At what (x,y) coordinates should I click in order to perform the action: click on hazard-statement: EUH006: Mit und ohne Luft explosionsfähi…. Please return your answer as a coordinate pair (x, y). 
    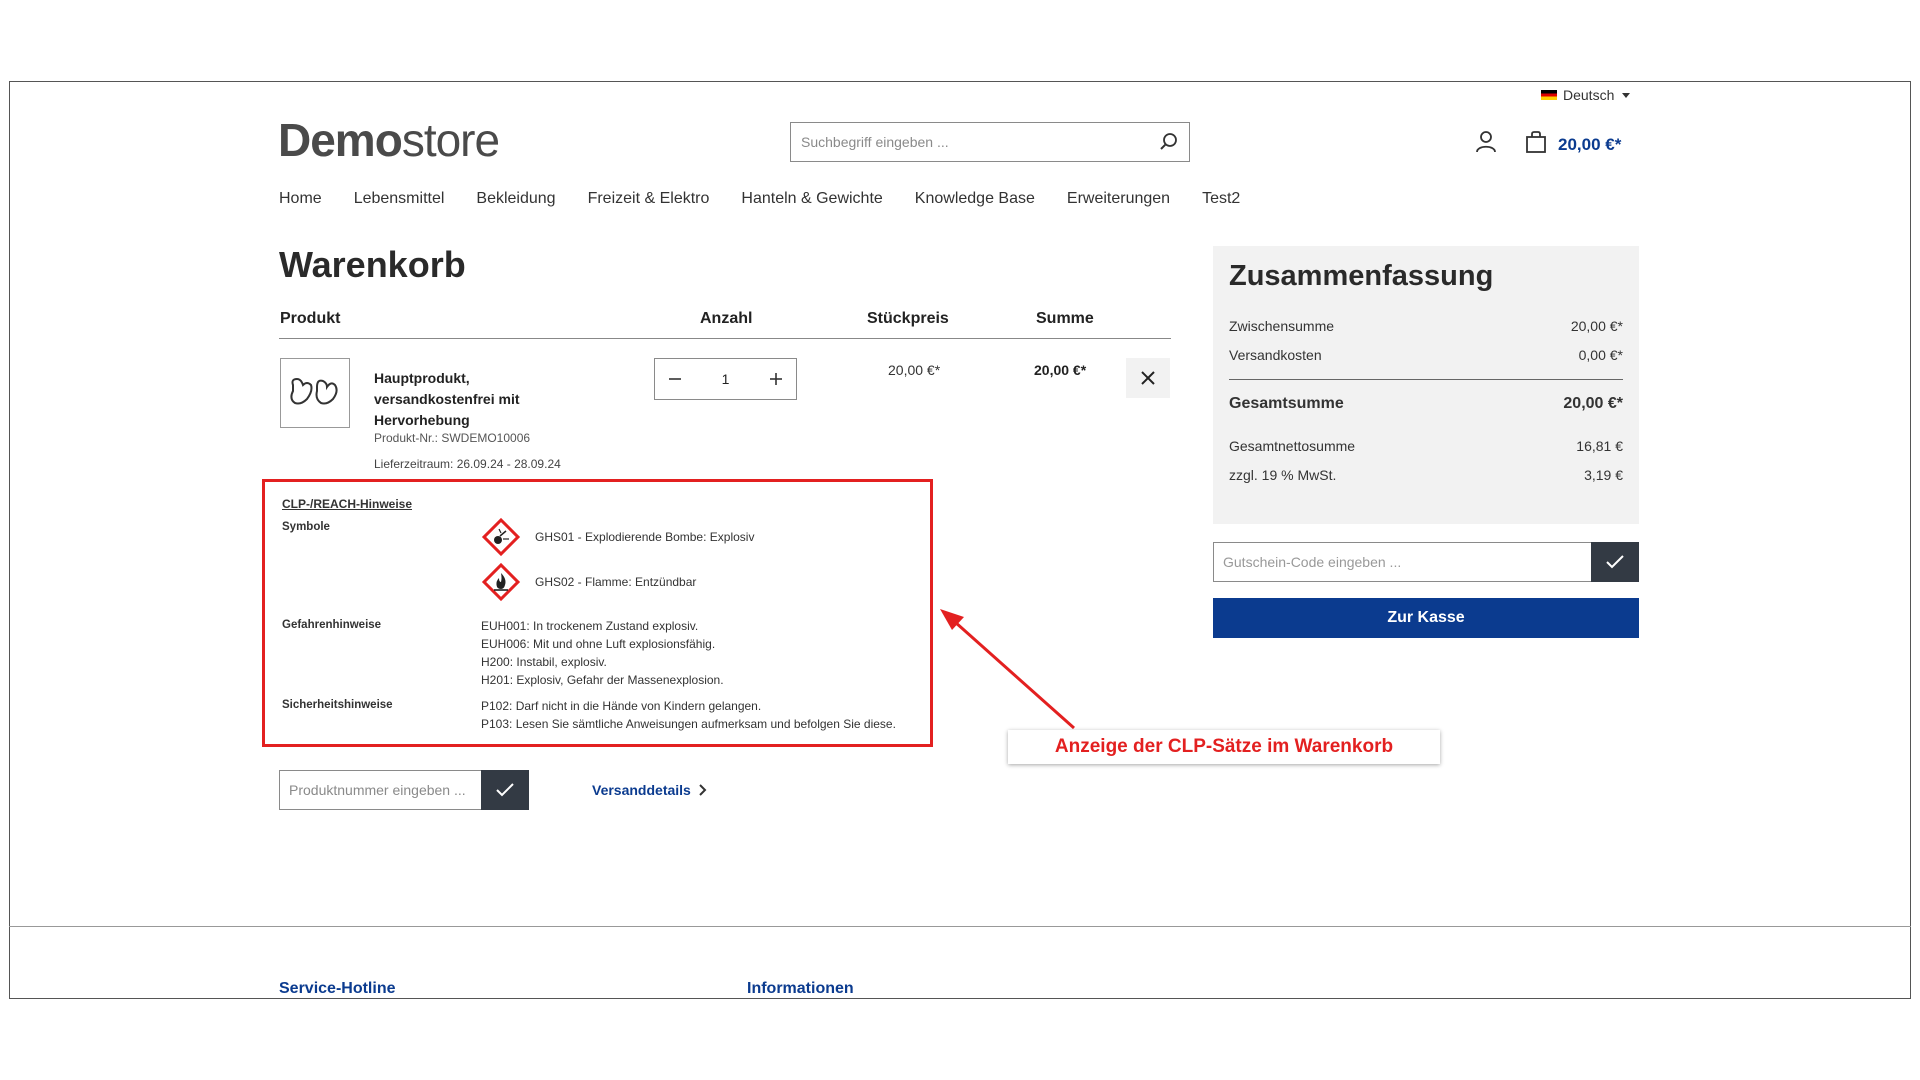
    Looking at the image, I should click on (598, 644).